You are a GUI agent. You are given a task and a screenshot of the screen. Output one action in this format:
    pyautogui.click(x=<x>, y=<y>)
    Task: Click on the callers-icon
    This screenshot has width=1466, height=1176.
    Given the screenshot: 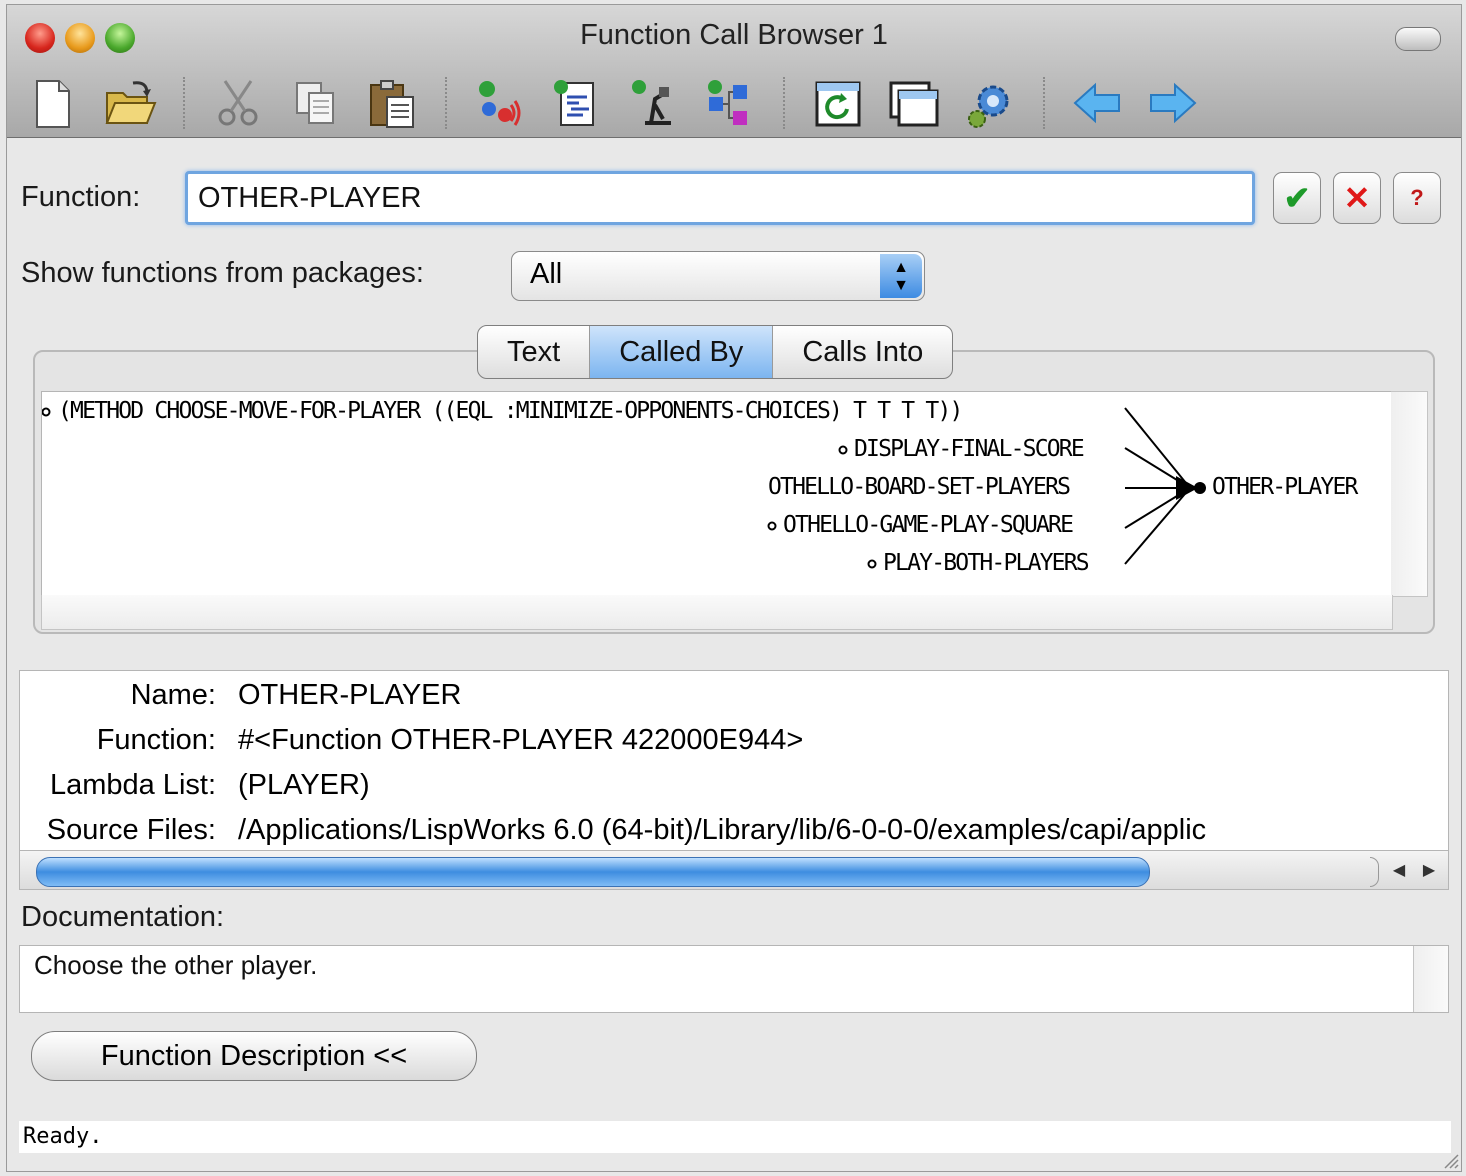 What is the action you would take?
    pyautogui.click(x=498, y=103)
    